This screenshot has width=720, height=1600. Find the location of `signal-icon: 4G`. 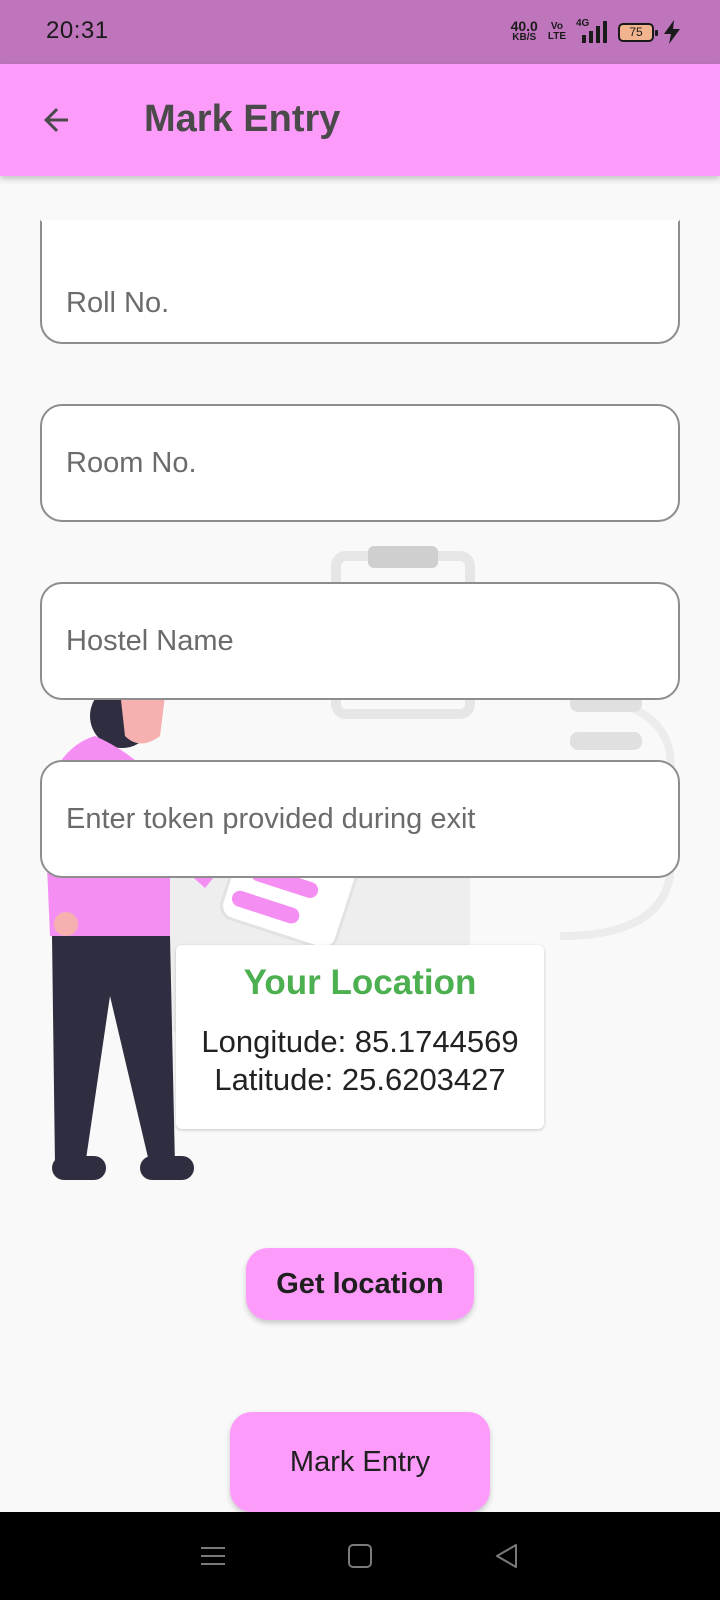

signal-icon: 4G is located at coordinates (592, 30).